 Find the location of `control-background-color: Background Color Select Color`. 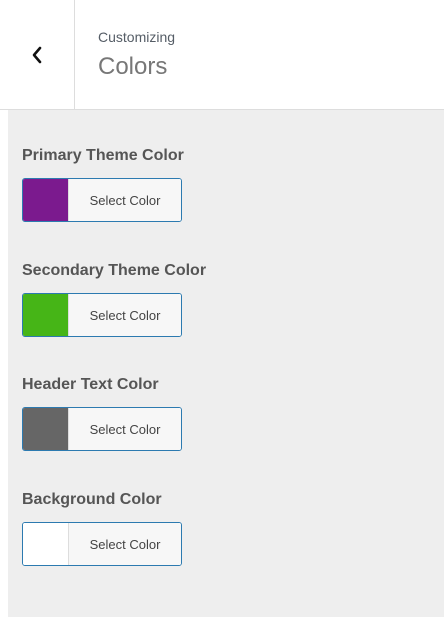

control-background-color: Background Color Select Color is located at coordinates (102, 528).